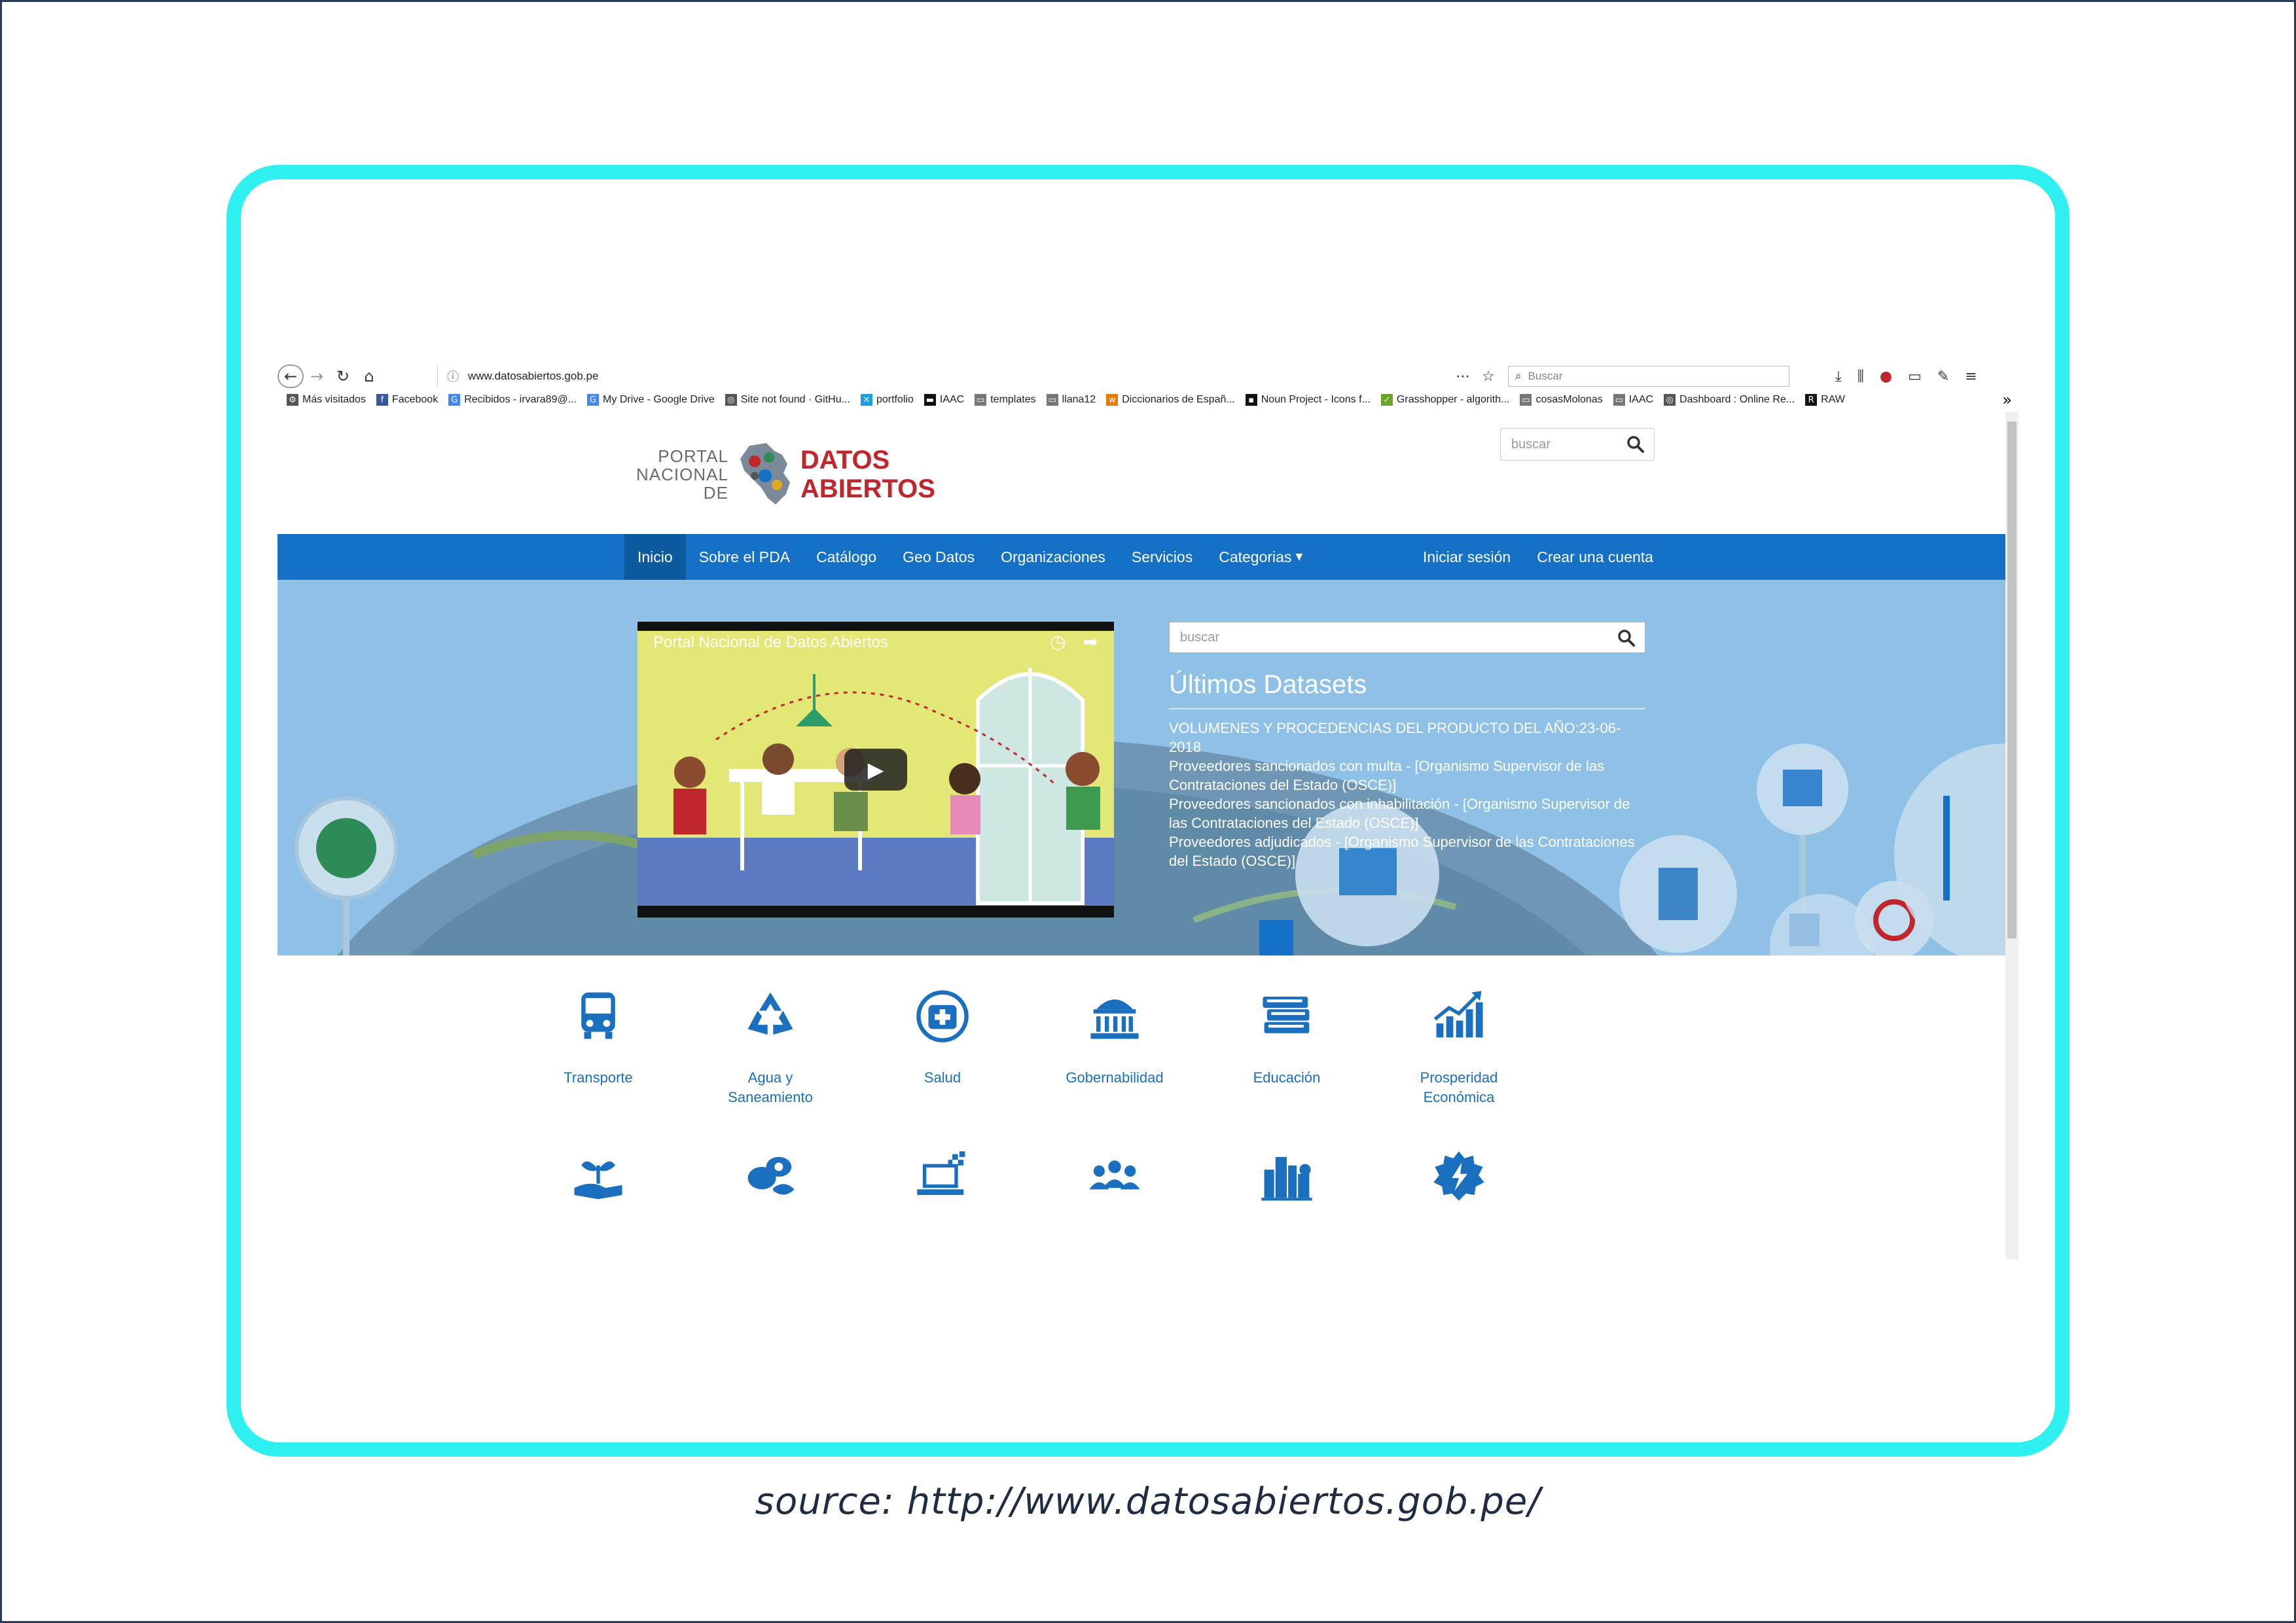  What do you see at coordinates (1286, 1015) in the screenshot?
I see `books-icon` at bounding box center [1286, 1015].